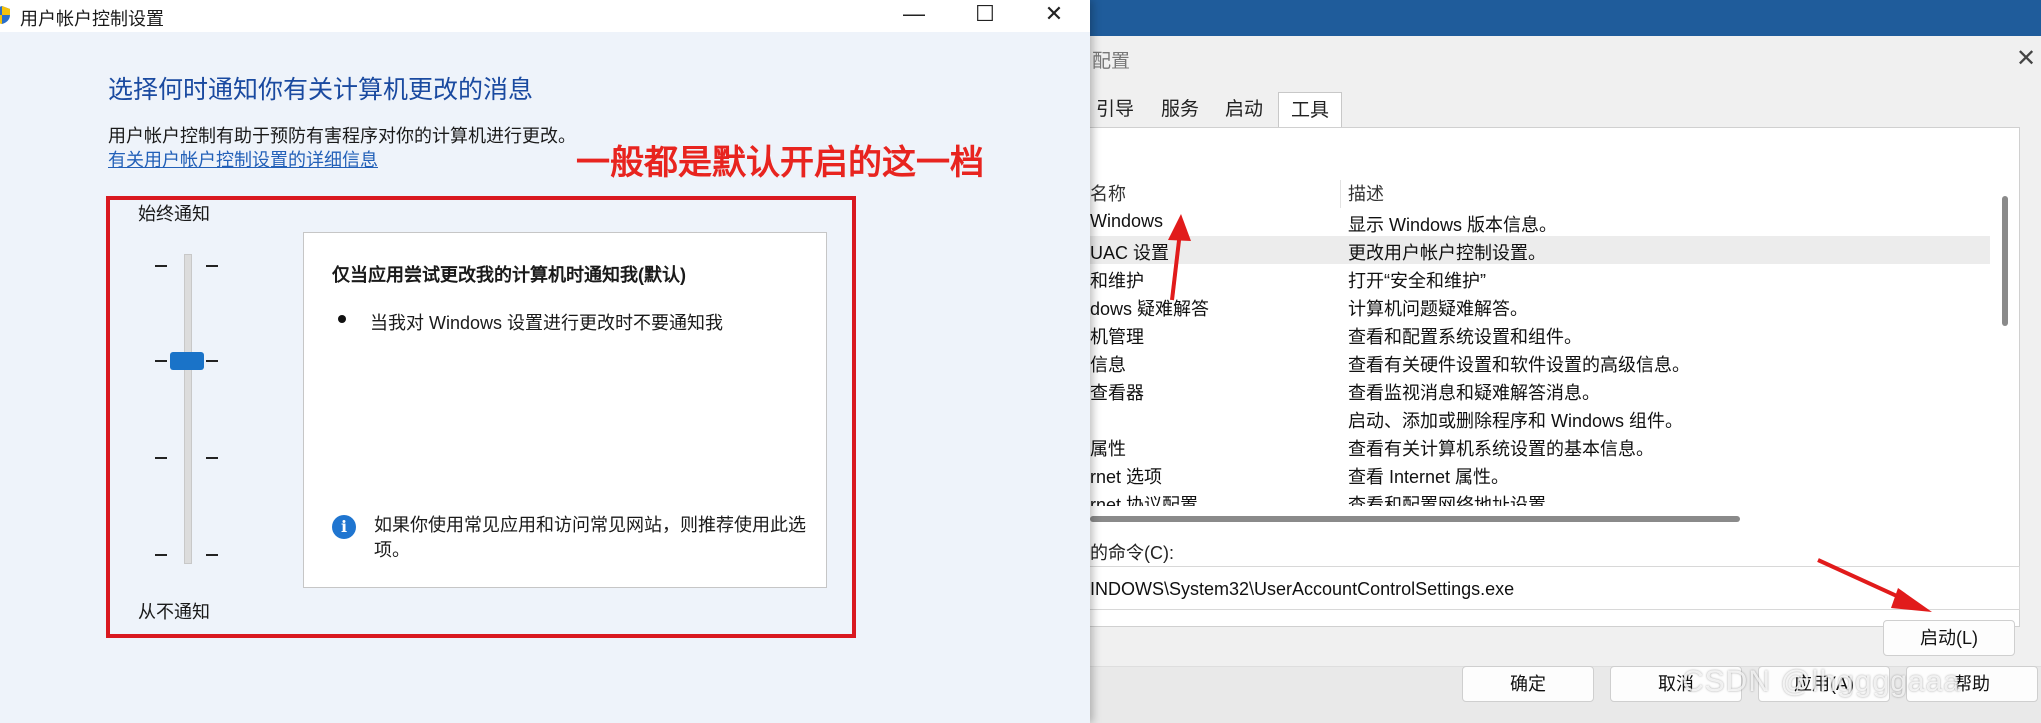 The width and height of the screenshot is (2041, 723). What do you see at coordinates (1117, 393) in the screenshot?
I see `tool-name: 查看器` at bounding box center [1117, 393].